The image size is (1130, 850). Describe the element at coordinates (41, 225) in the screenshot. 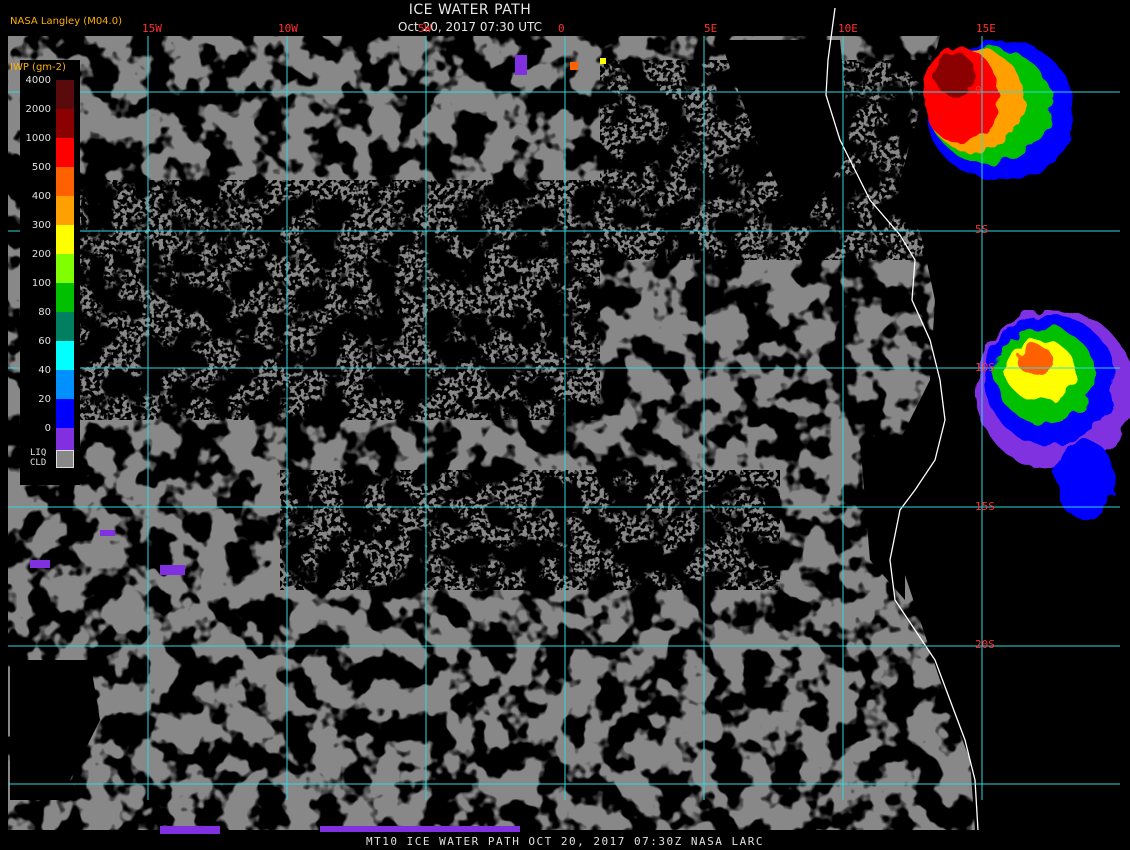

I see `legend-value: 300` at that location.